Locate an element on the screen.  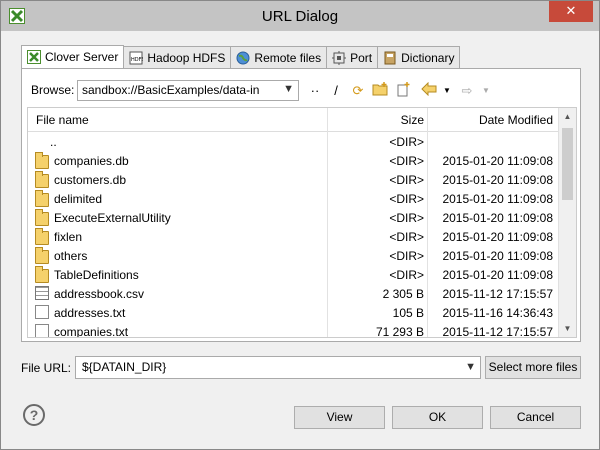
tab-label: Dictionary is located at coordinates (428, 57).